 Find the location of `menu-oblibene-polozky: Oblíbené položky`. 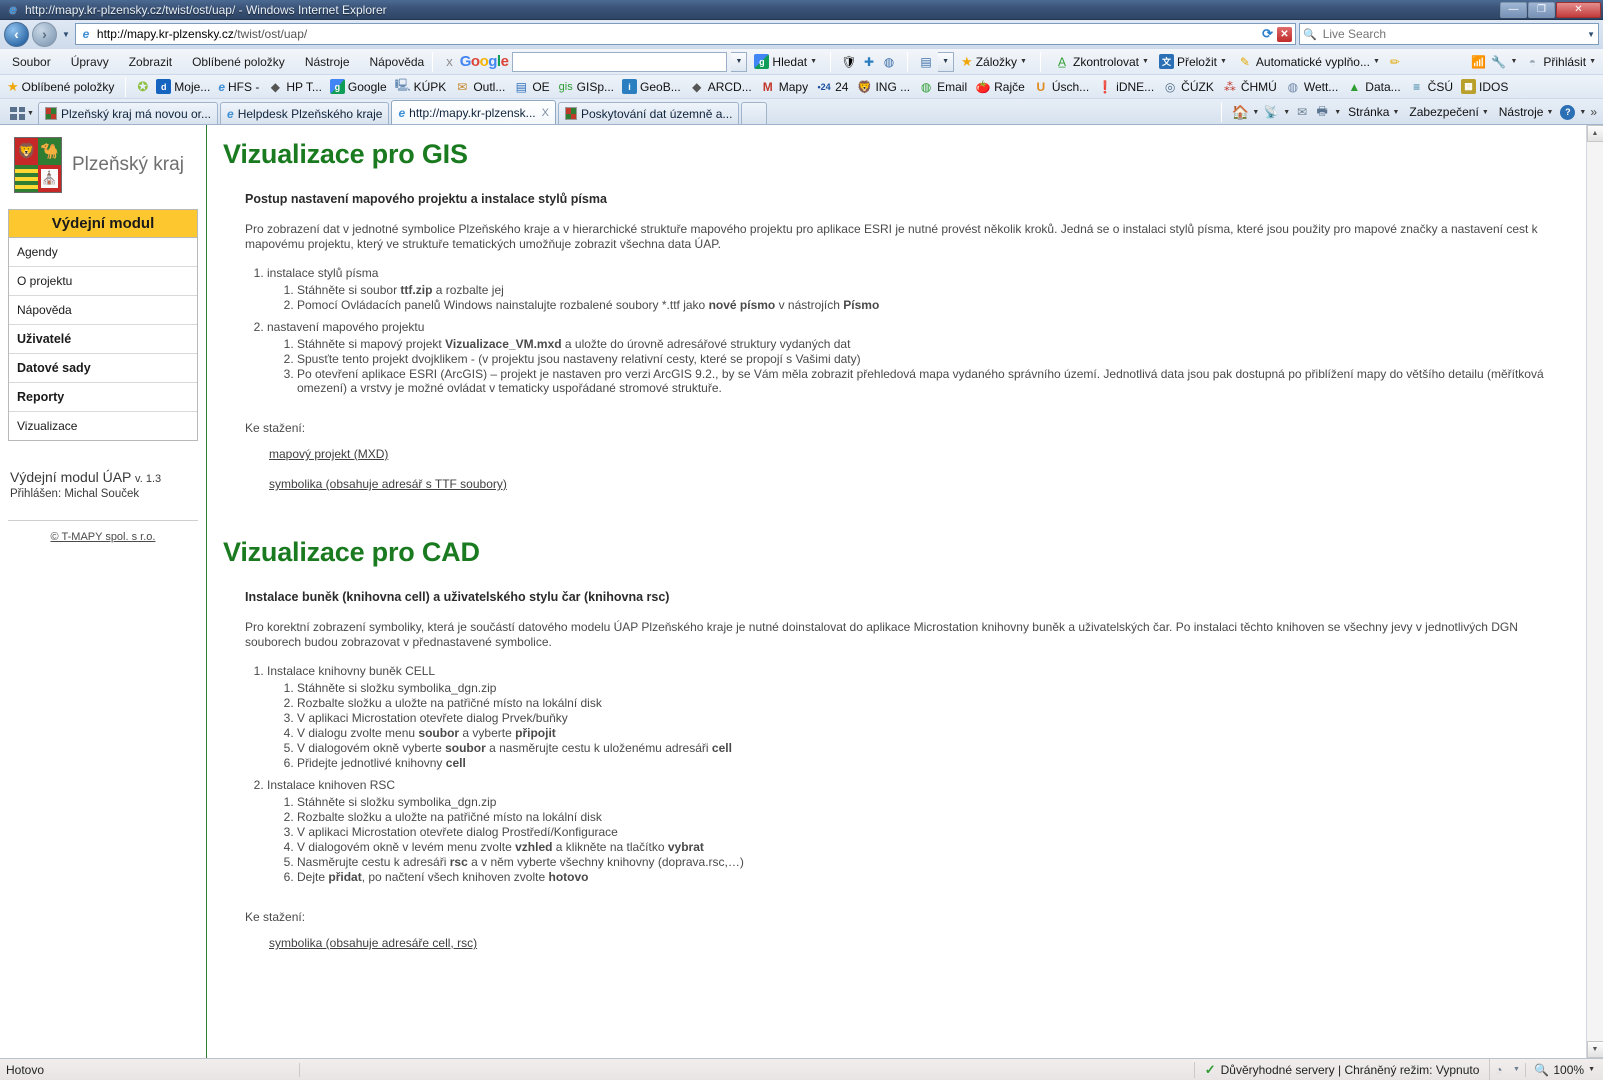

menu-oblibene-polozky: Oblíbené položky is located at coordinates (238, 62).